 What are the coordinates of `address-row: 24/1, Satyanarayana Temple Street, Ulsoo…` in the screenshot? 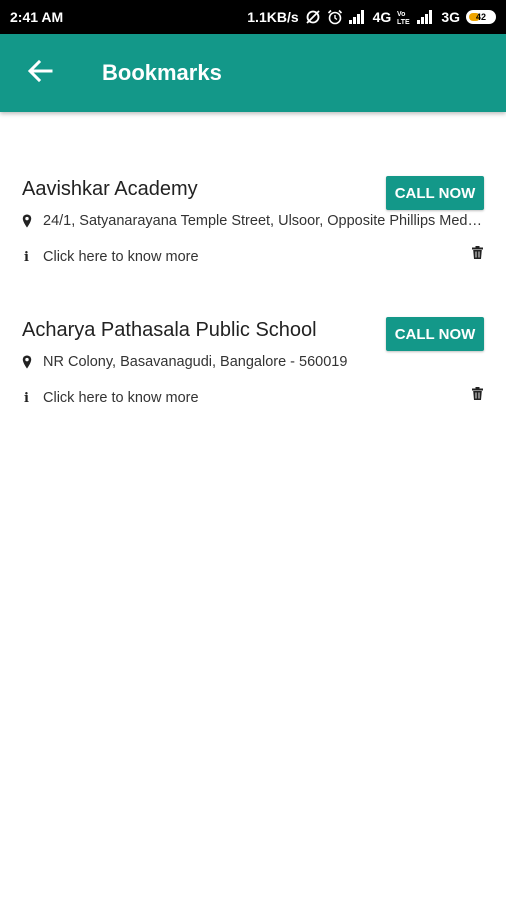 It's located at (253, 221).